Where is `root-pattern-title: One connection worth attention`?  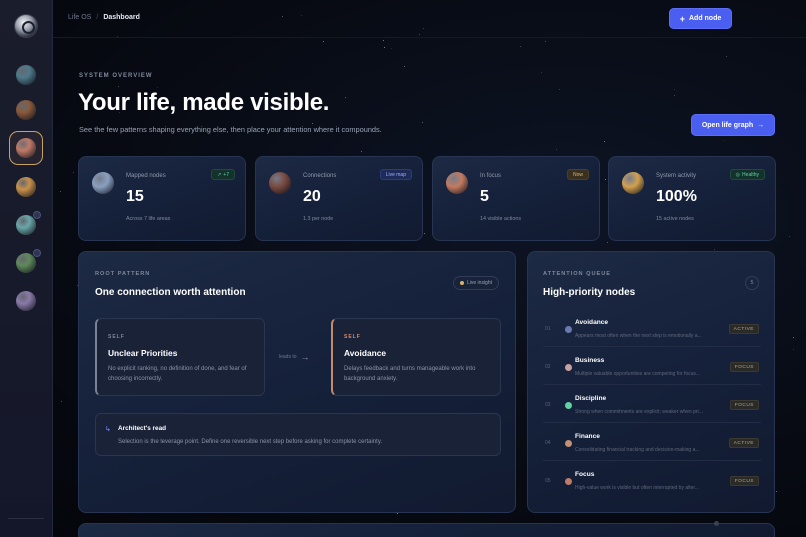
root-pattern-title: One connection worth attention is located at coordinates (170, 292).